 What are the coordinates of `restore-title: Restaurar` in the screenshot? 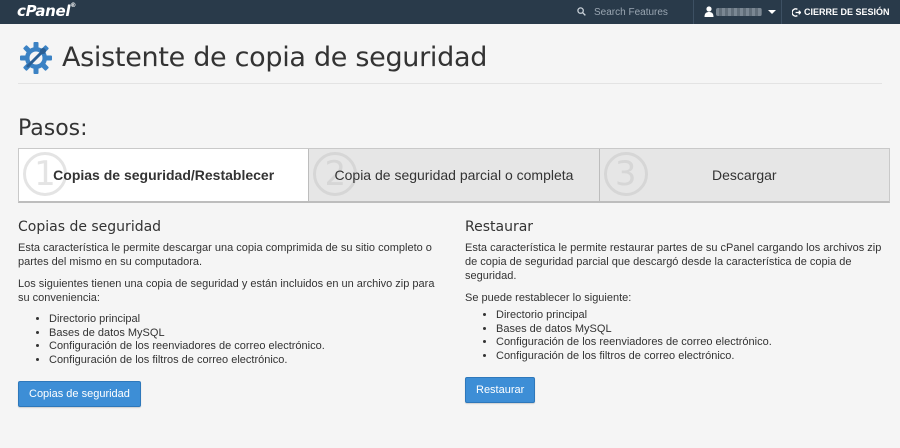 It's located at (499, 227).